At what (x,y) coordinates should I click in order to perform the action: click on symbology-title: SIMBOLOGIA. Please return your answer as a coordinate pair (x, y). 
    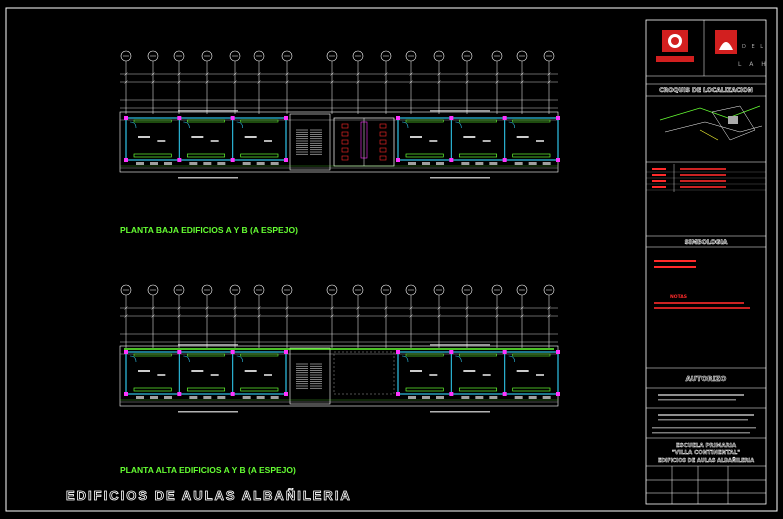
    Looking at the image, I should click on (706, 242).